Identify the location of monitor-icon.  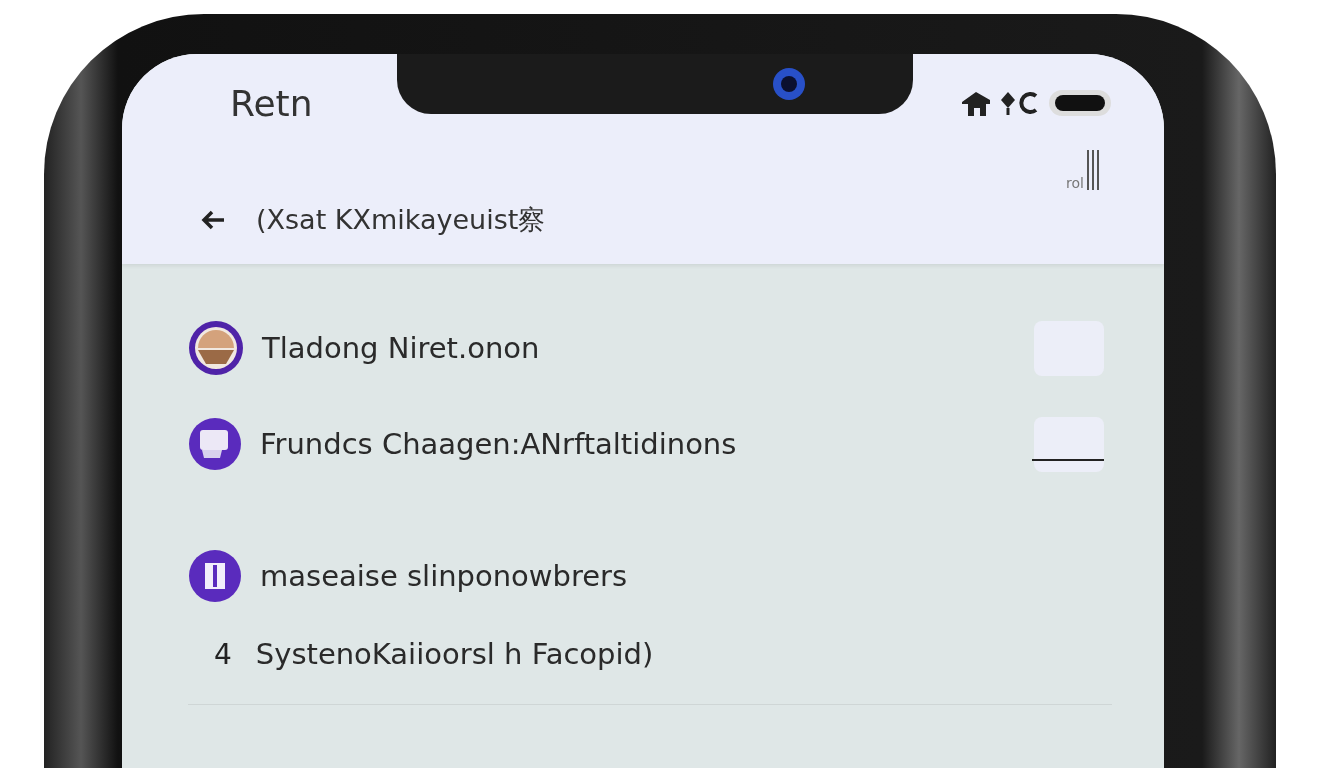
(215, 444).